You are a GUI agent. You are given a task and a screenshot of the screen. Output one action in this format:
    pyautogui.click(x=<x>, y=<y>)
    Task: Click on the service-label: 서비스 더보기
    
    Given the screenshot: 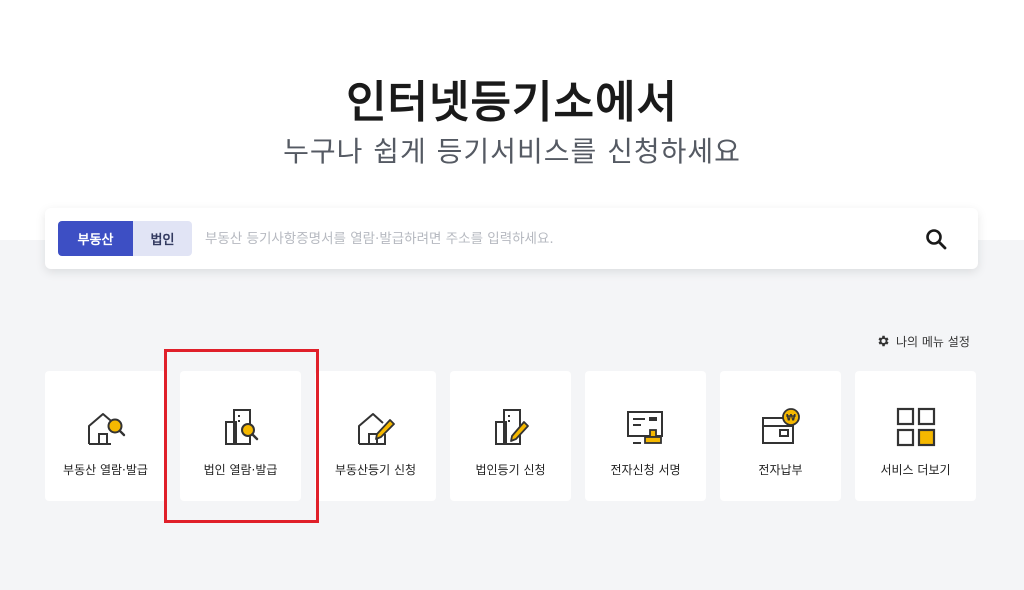 What is the action you would take?
    pyautogui.click(x=915, y=470)
    